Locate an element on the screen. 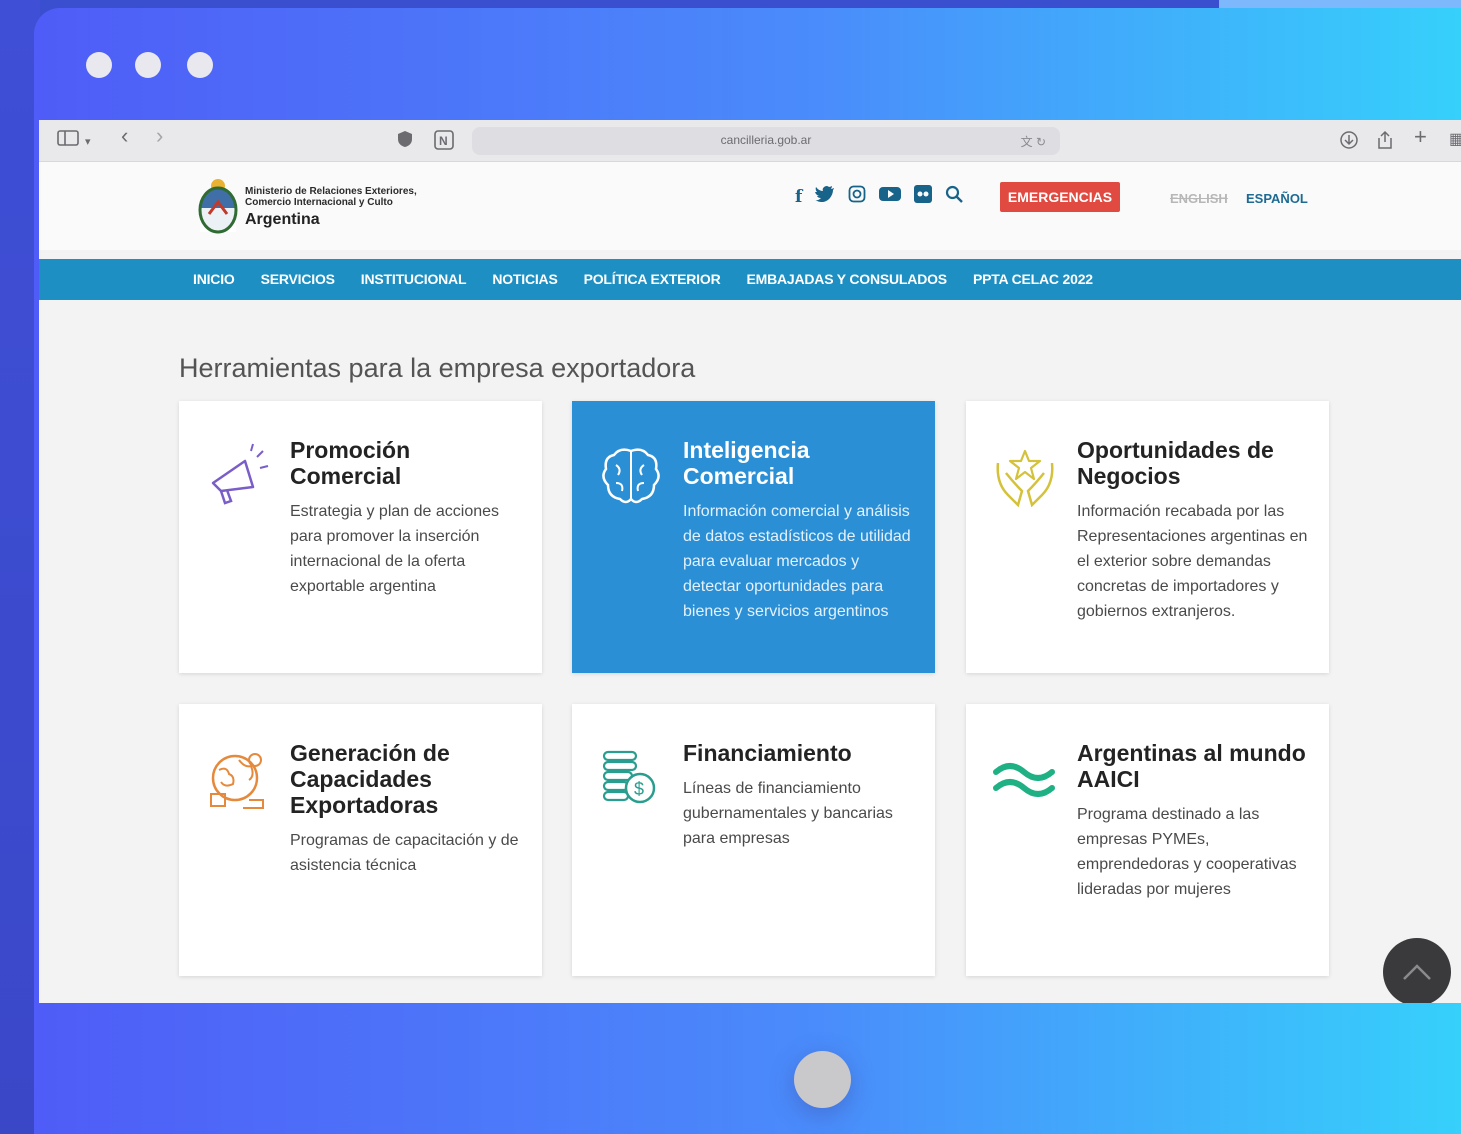 This screenshot has width=1461, height=1134. frame-top-strip is located at coordinates (1340, 4).